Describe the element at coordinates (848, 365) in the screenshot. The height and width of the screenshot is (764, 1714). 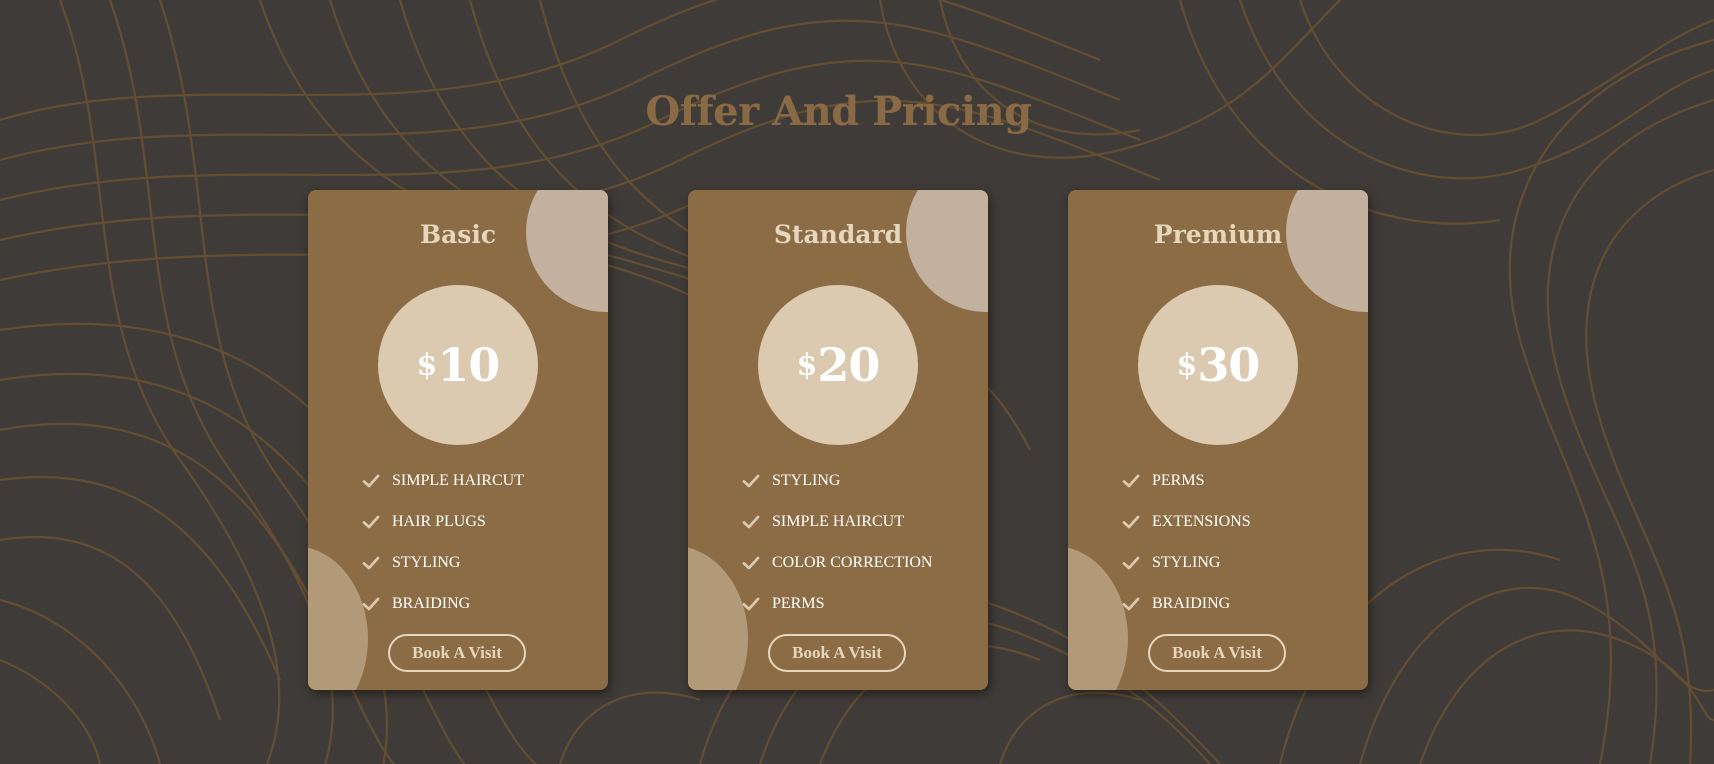
I see `price-amount: 20` at that location.